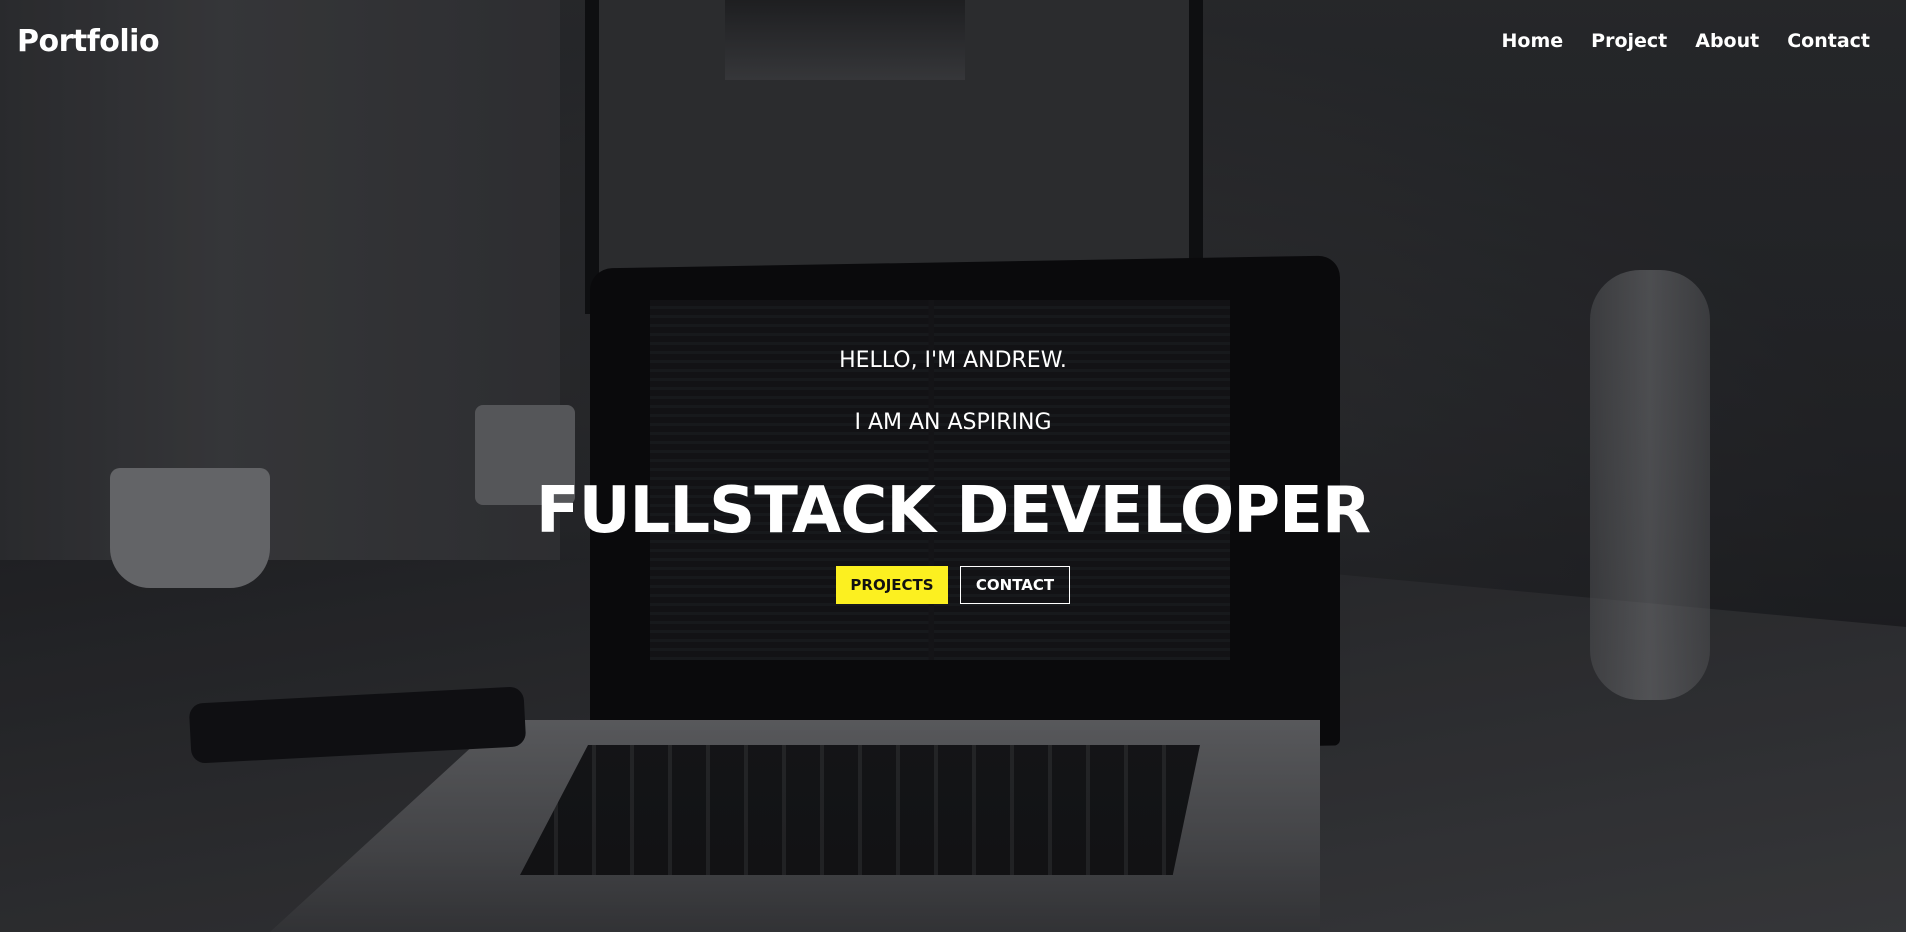  What do you see at coordinates (953, 511) in the screenshot?
I see `hero-role: FULLSTACK DEVELOPER` at bounding box center [953, 511].